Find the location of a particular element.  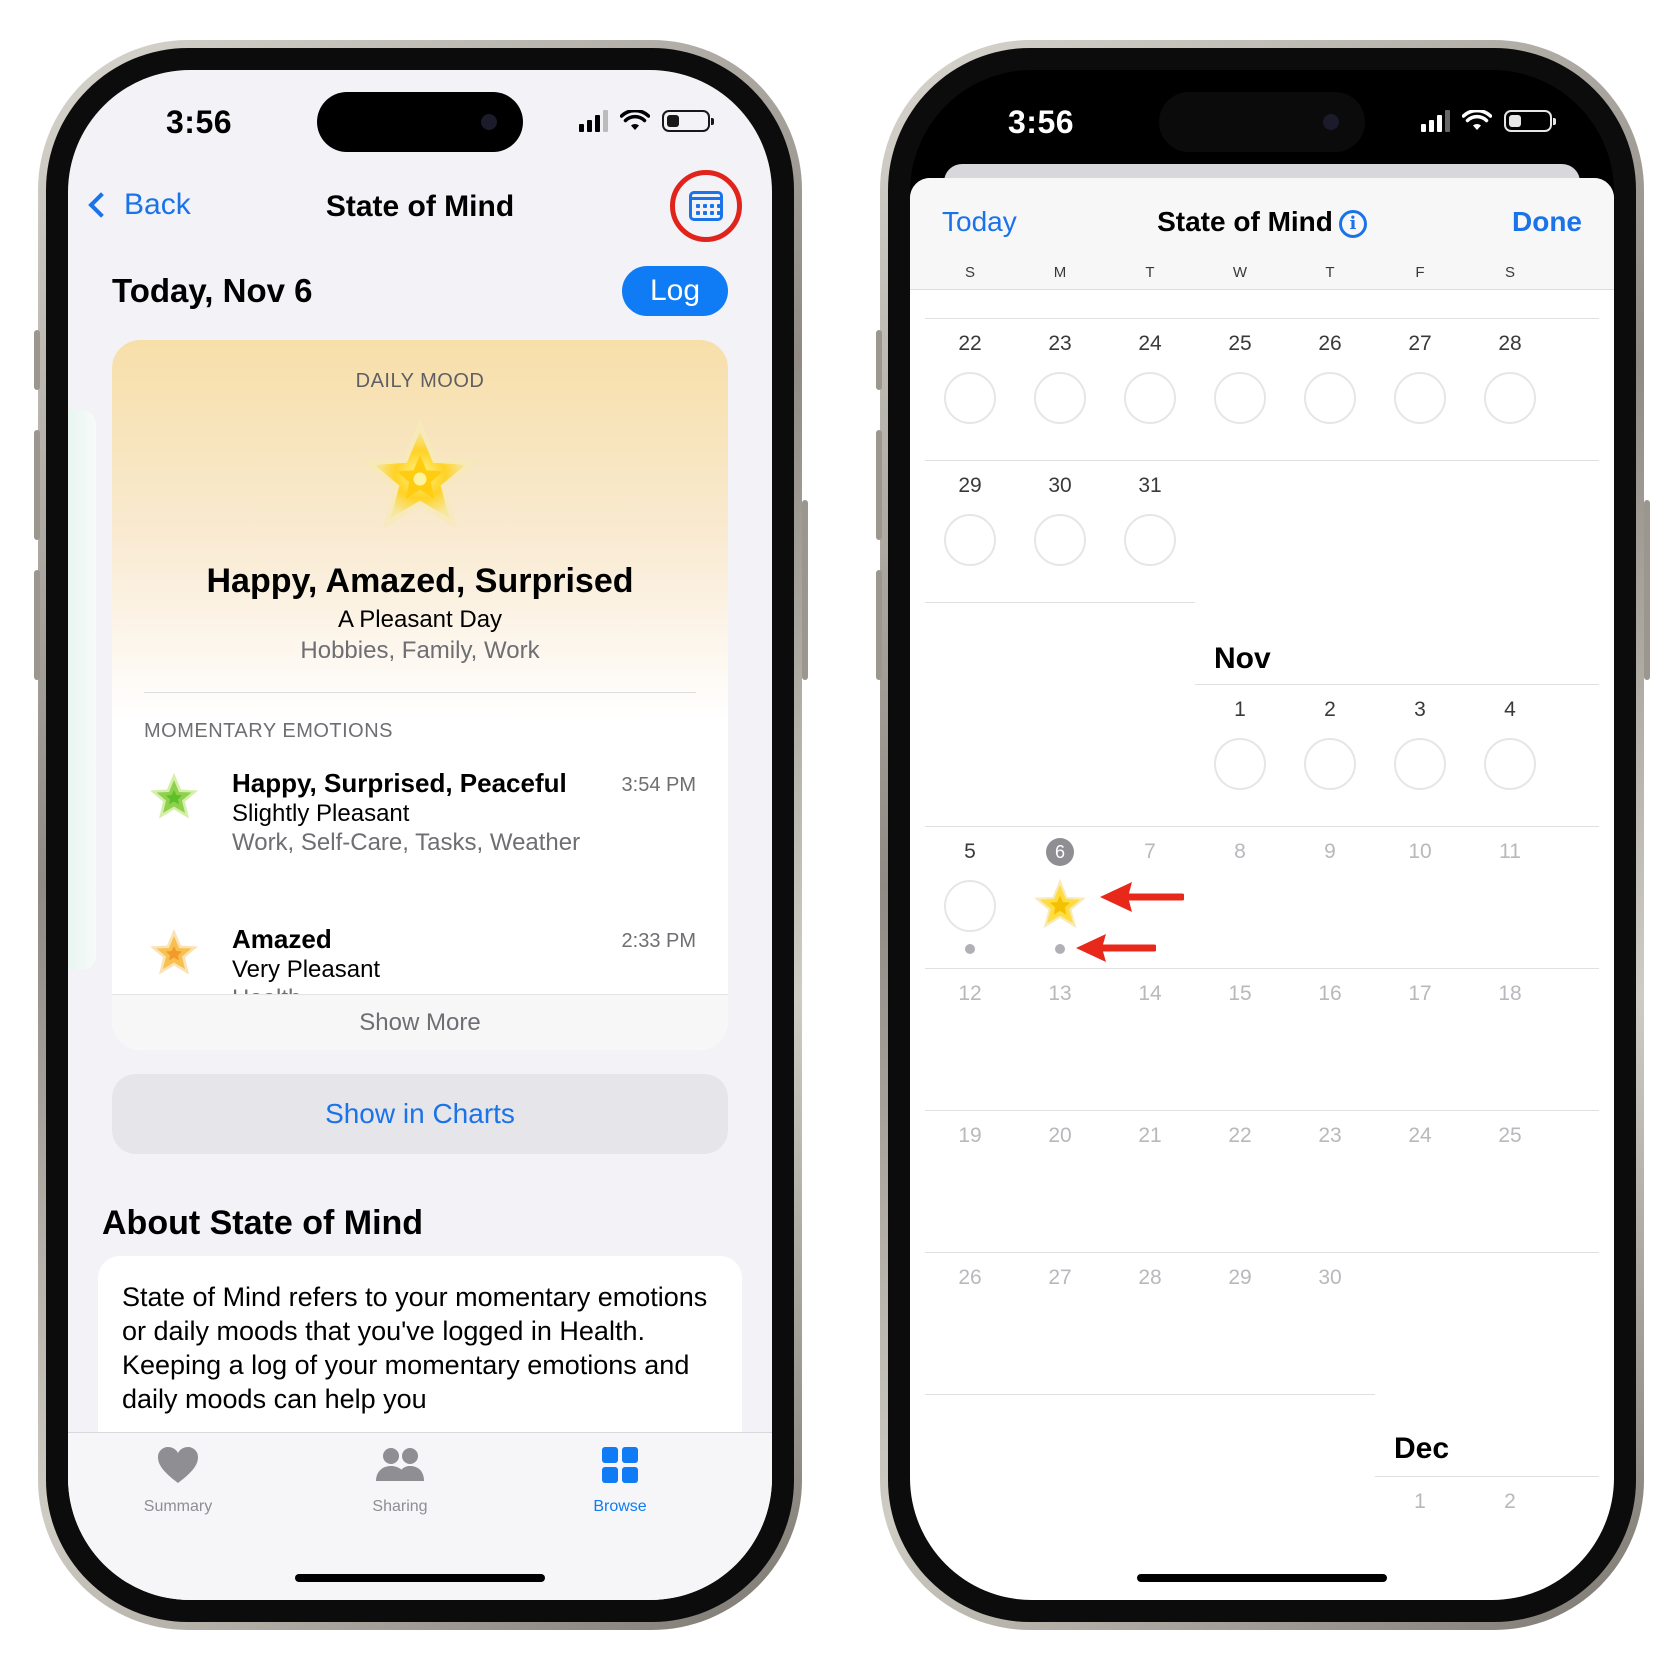

tab-label: Browse is located at coordinates (620, 1506).